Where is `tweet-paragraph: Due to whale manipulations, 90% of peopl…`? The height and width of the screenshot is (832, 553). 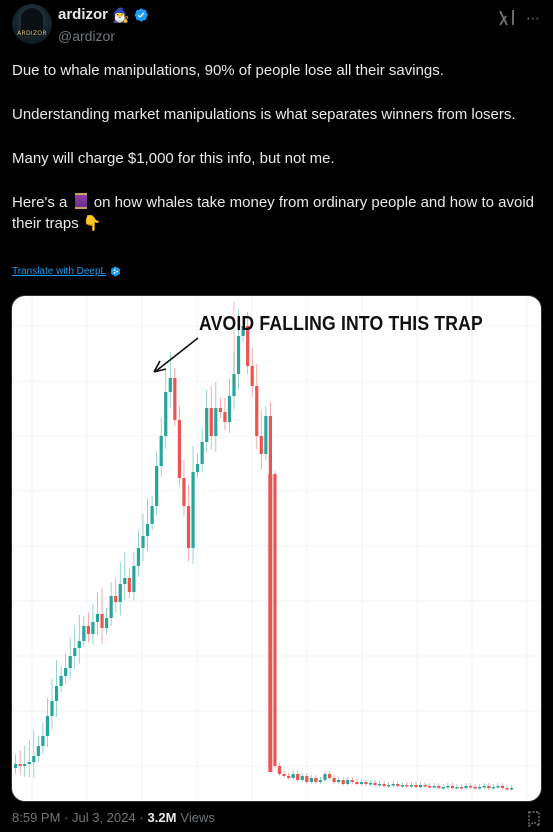
tweet-paragraph: Due to whale manipulations, 90% of peopl… is located at coordinates (228, 70).